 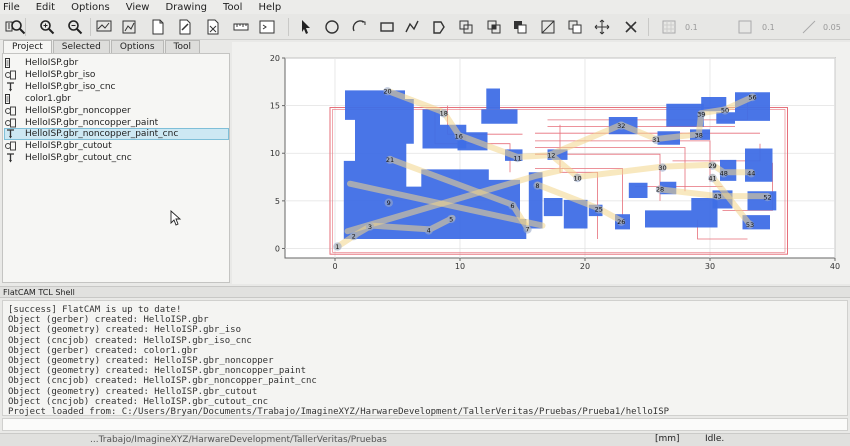 I want to click on node-label: 16, so click(x=459, y=136).